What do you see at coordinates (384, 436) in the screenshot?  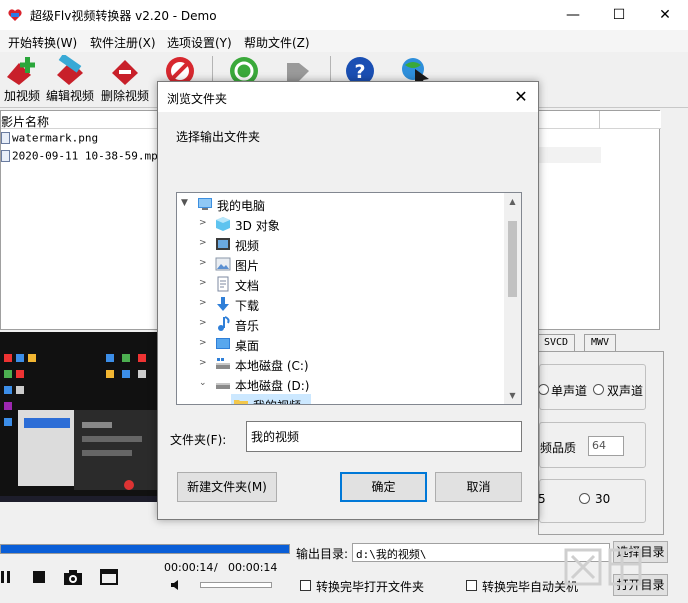 I see `folder-input: 我的视频` at bounding box center [384, 436].